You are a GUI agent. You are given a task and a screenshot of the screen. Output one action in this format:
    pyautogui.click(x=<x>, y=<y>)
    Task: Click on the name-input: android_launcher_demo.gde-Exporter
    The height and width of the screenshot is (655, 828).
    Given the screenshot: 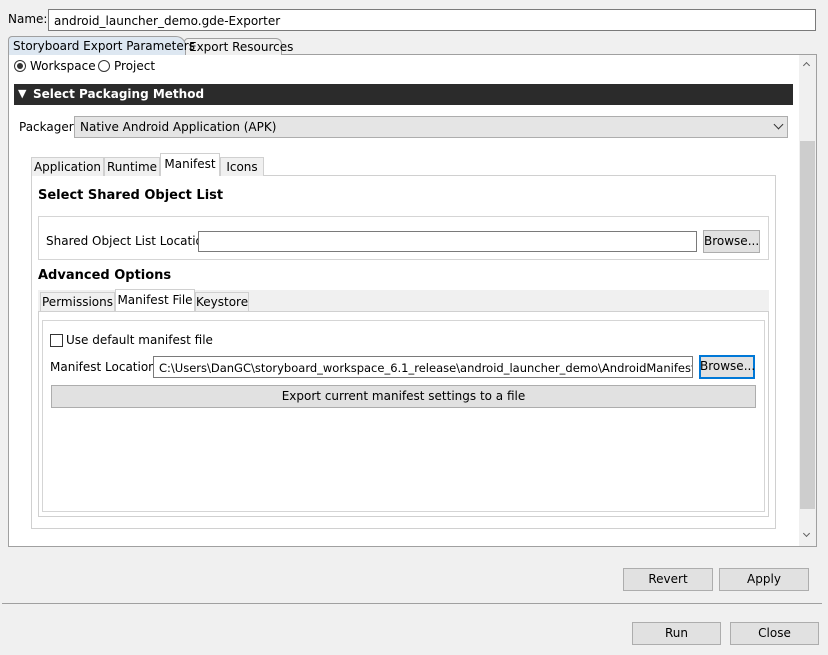 What is the action you would take?
    pyautogui.click(x=432, y=20)
    